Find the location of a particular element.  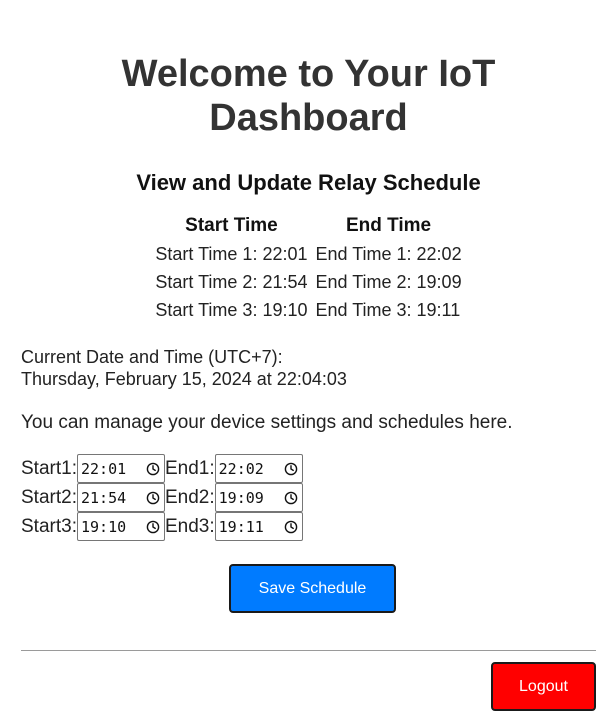

column-header-start: Start Time is located at coordinates (231, 225).